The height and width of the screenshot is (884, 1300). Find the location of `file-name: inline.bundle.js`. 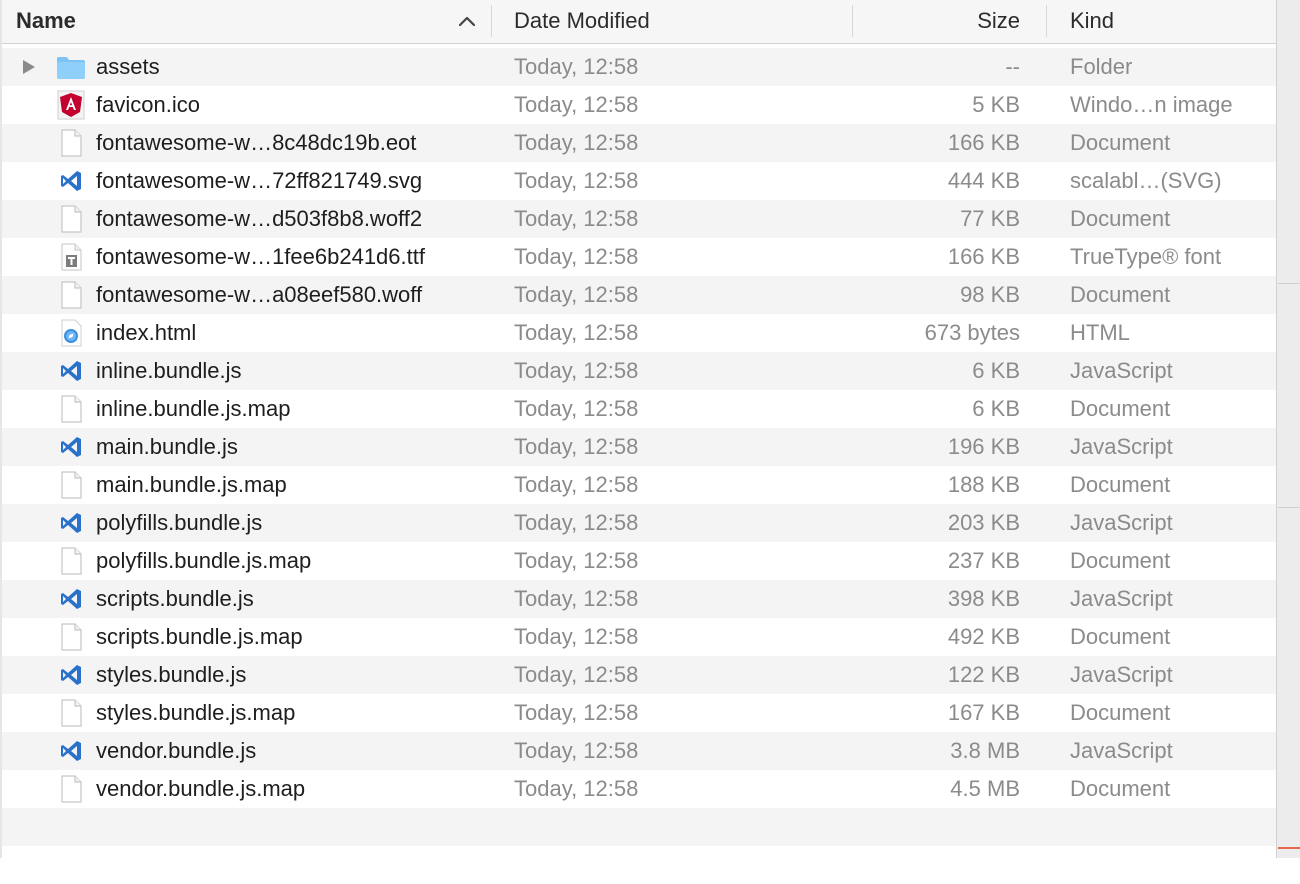

file-name: inline.bundle.js is located at coordinates (169, 370).